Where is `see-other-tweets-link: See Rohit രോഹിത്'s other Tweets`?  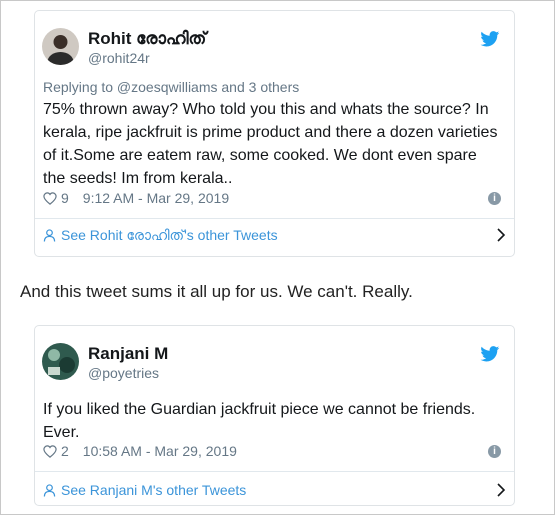
see-other-tweets-link: See Rohit രോഹിത്'s other Tweets is located at coordinates (274, 235).